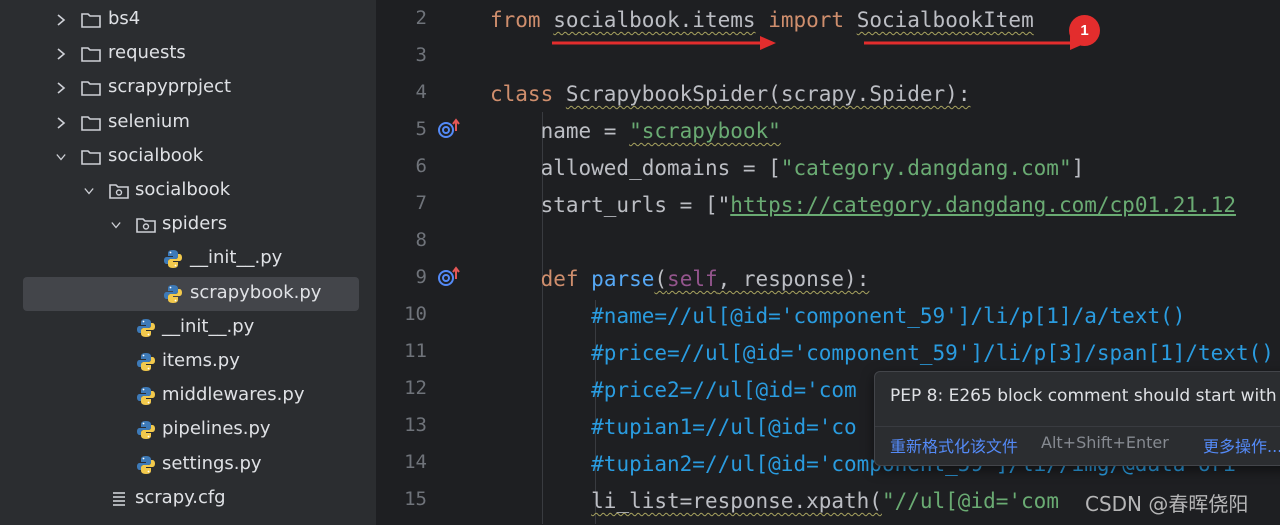  Describe the element at coordinates (256, 292) in the screenshot. I see `tree-item-label: scrapybook.py` at that location.